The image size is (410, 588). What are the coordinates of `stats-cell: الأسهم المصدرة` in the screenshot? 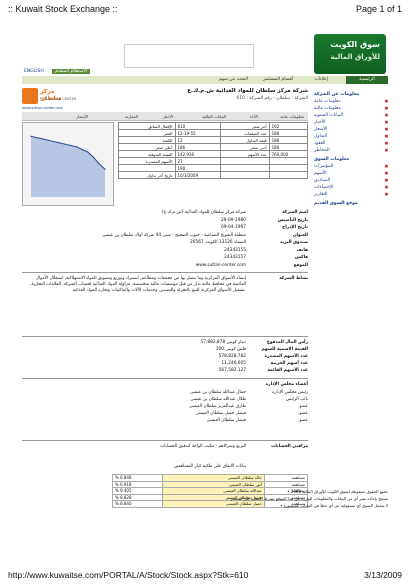 It's located at (147, 161).